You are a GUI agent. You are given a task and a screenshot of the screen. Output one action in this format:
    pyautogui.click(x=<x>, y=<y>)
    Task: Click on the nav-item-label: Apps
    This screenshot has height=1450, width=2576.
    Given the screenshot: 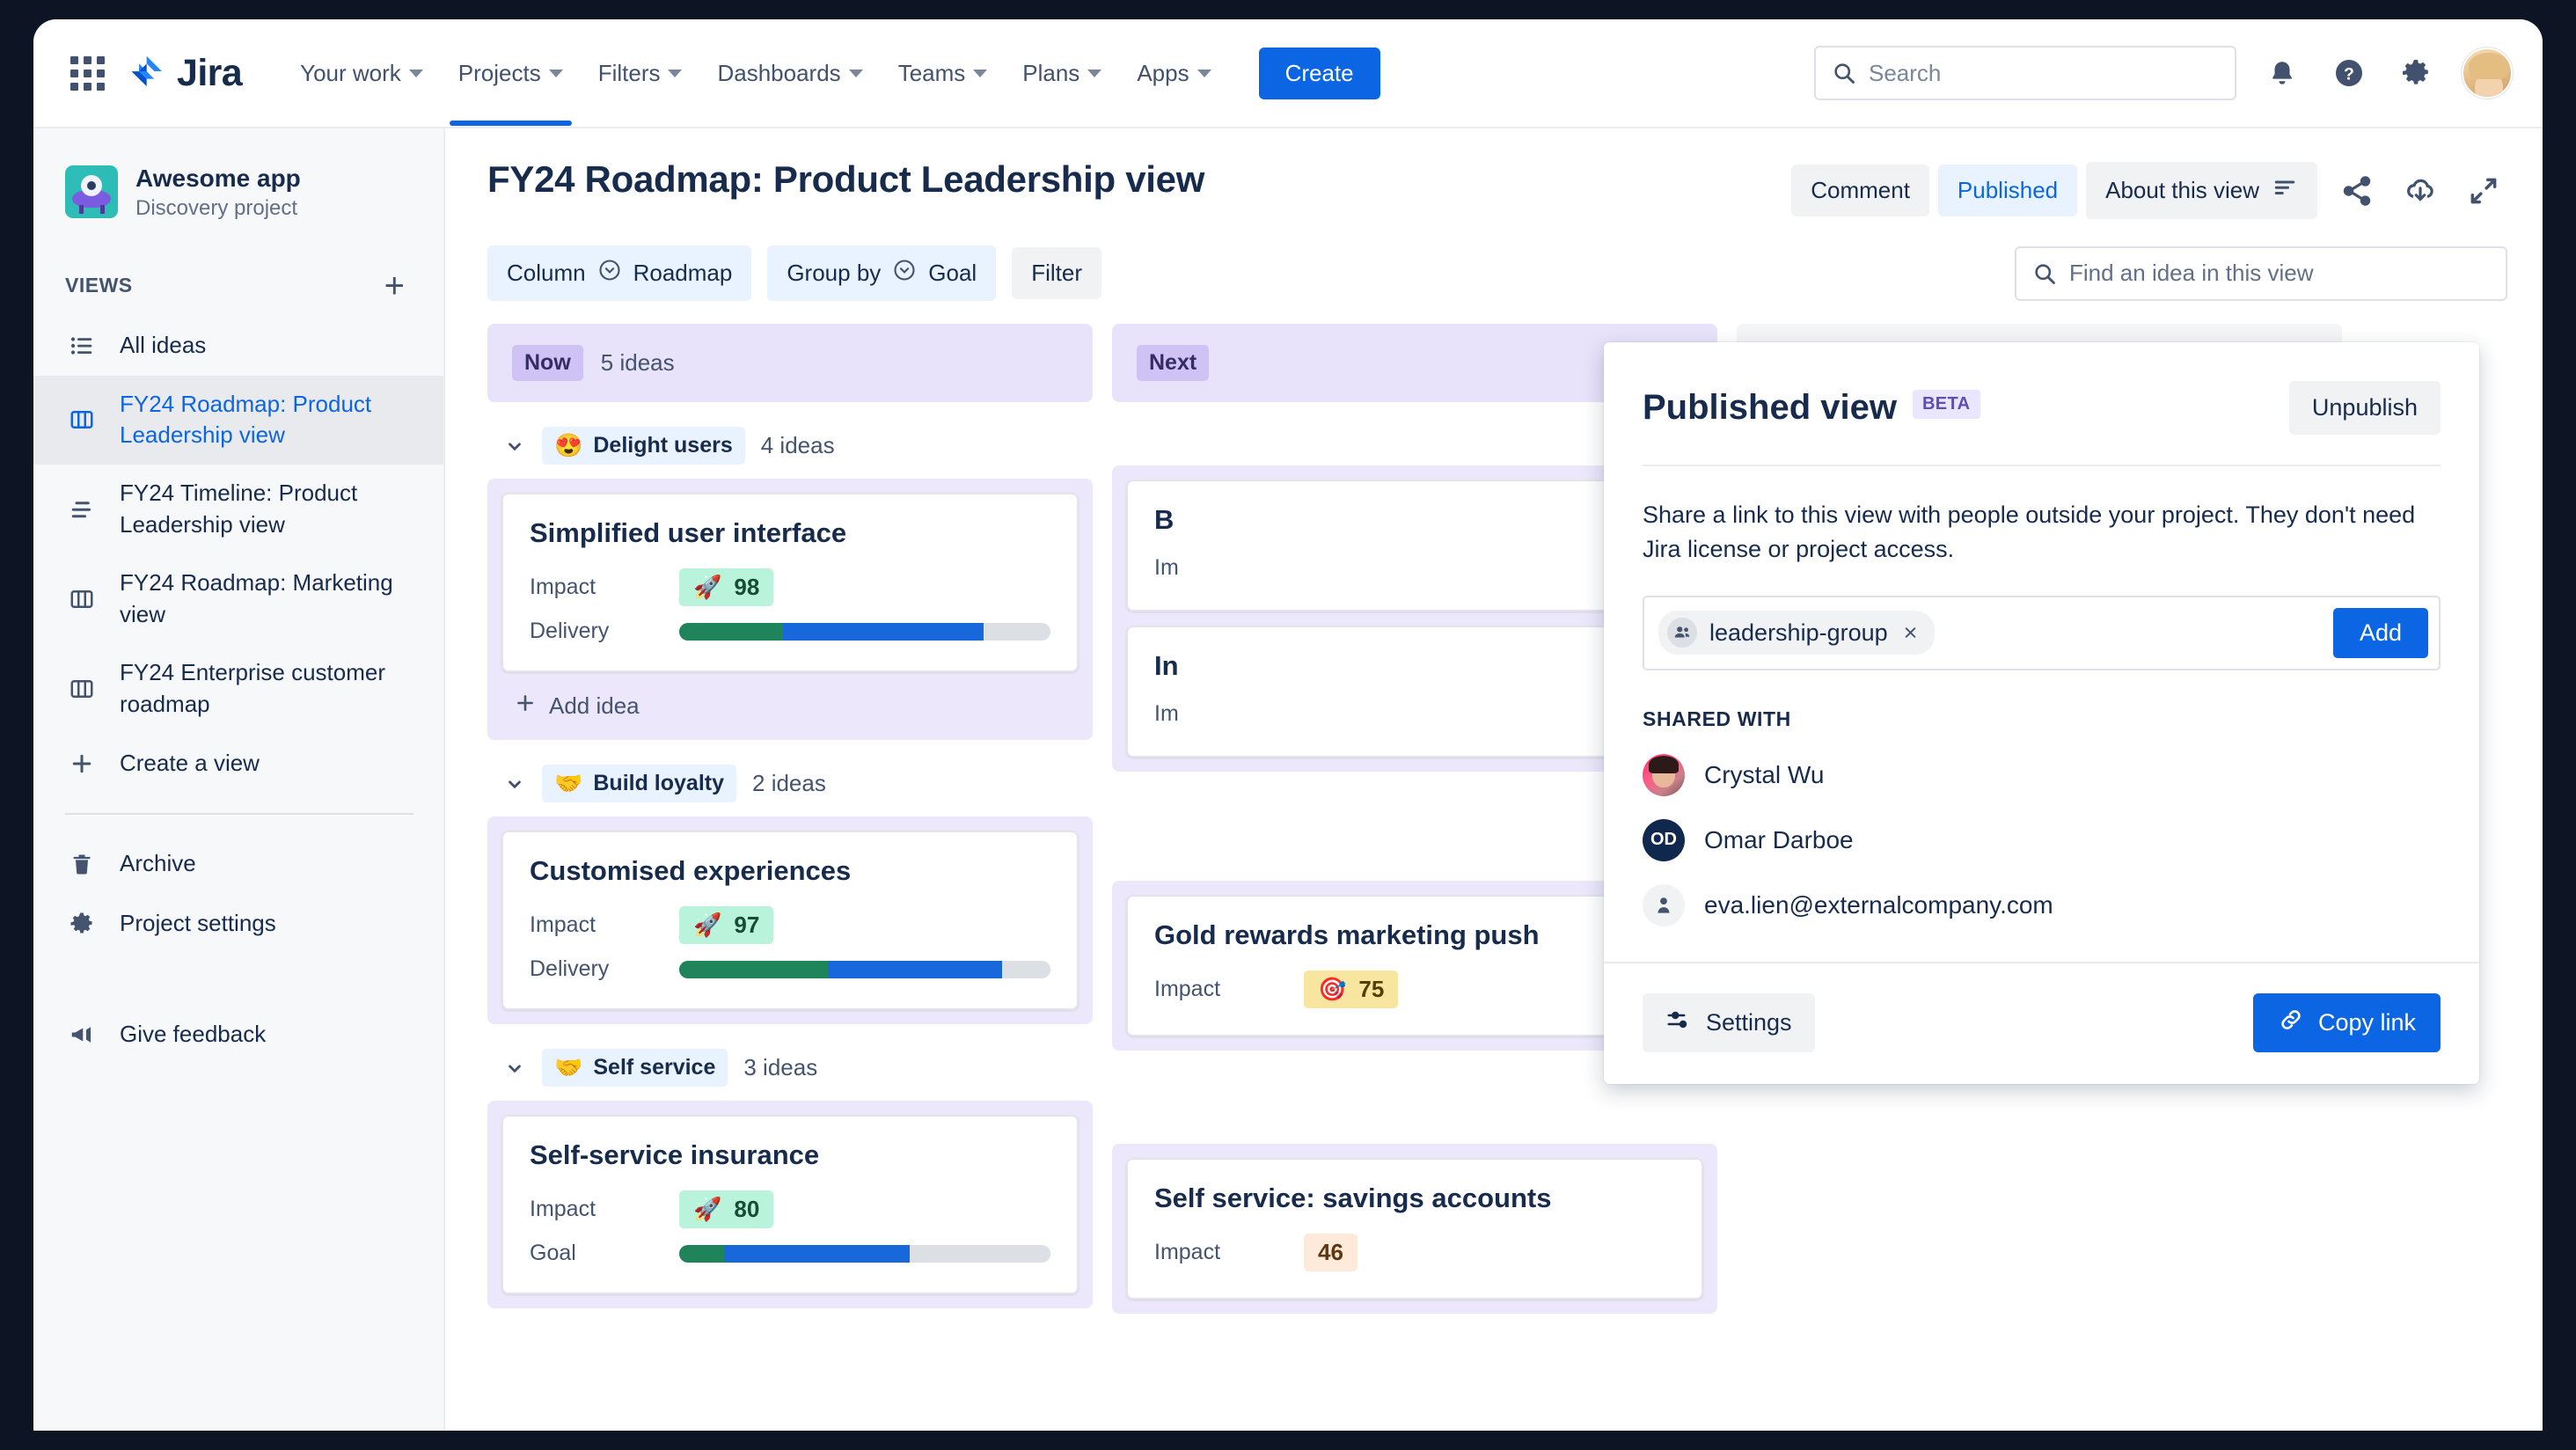 What is the action you would take?
    pyautogui.click(x=1163, y=72)
    